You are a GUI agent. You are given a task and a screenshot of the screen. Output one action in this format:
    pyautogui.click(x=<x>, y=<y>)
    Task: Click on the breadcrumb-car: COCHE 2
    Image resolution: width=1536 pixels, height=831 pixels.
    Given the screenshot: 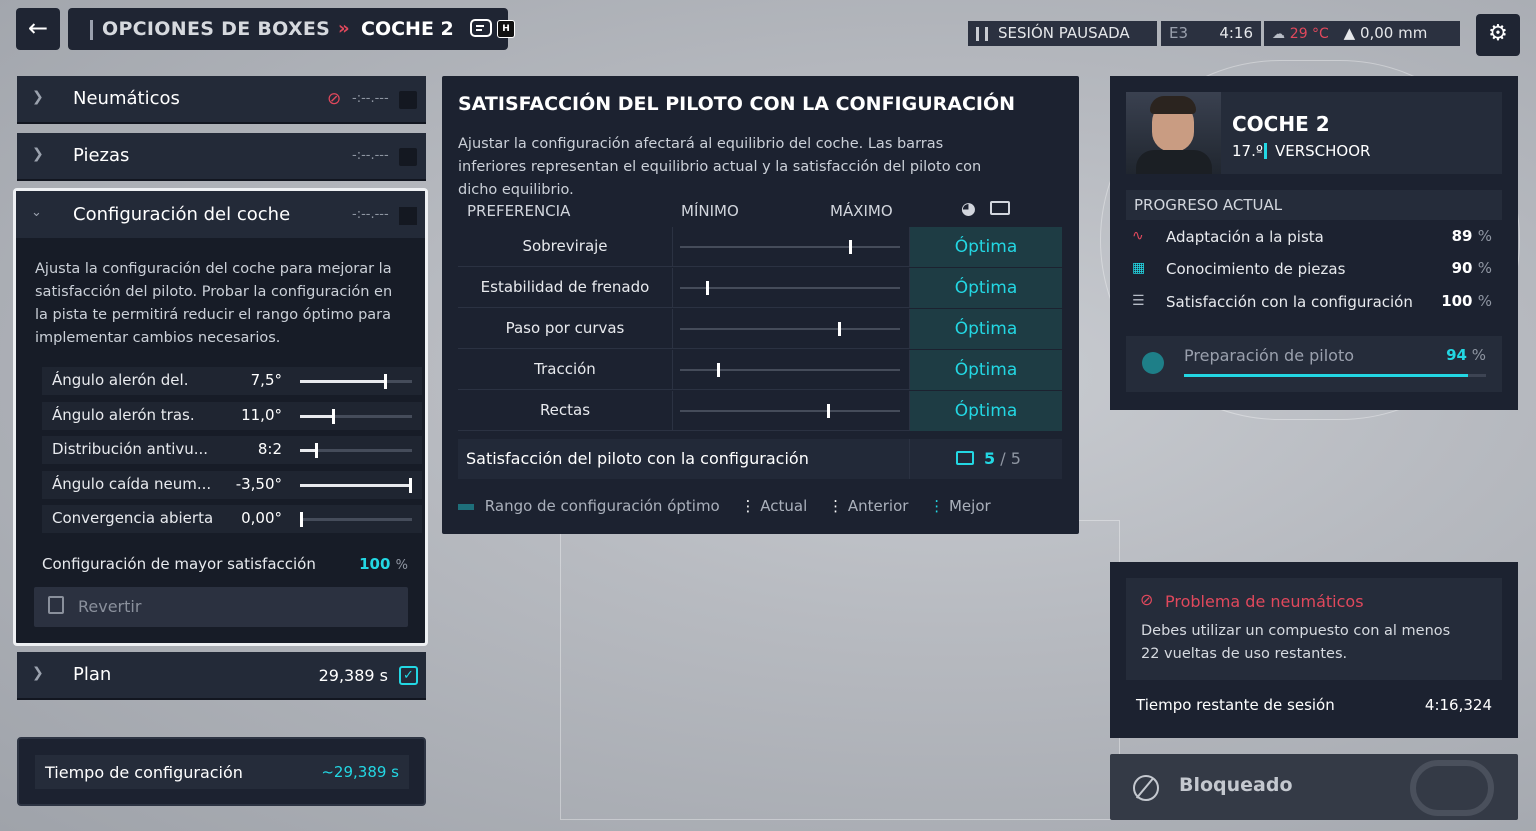 What is the action you would take?
    pyautogui.click(x=407, y=29)
    